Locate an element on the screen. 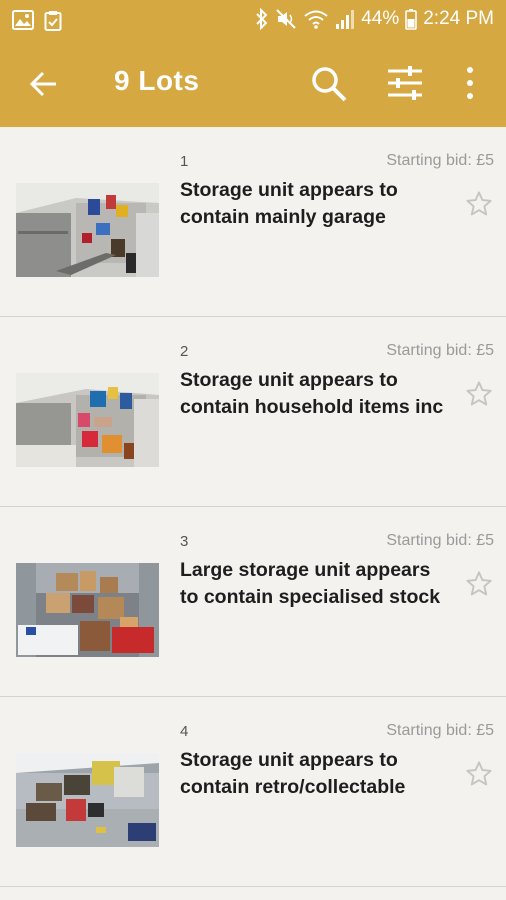  clipboard-check-icon is located at coordinates (53, 21).